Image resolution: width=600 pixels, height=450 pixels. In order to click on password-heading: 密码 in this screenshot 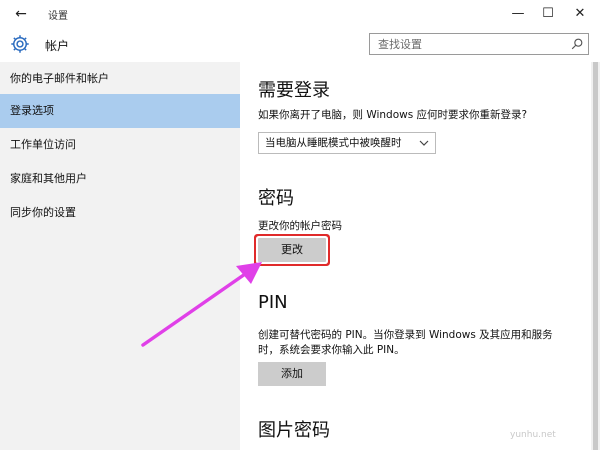, I will do `click(276, 198)`.